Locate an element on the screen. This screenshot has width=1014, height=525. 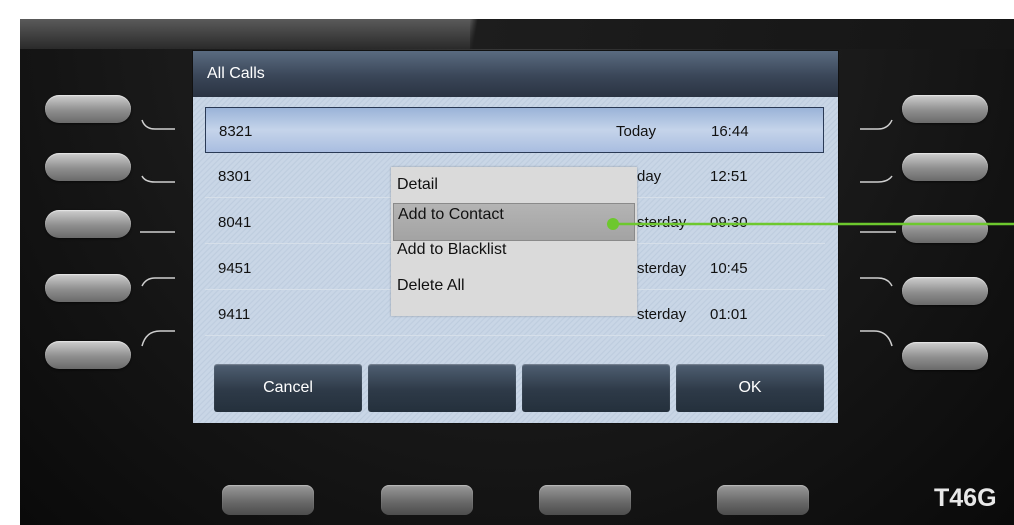
menu-item-detail: Detail is located at coordinates (514, 185).